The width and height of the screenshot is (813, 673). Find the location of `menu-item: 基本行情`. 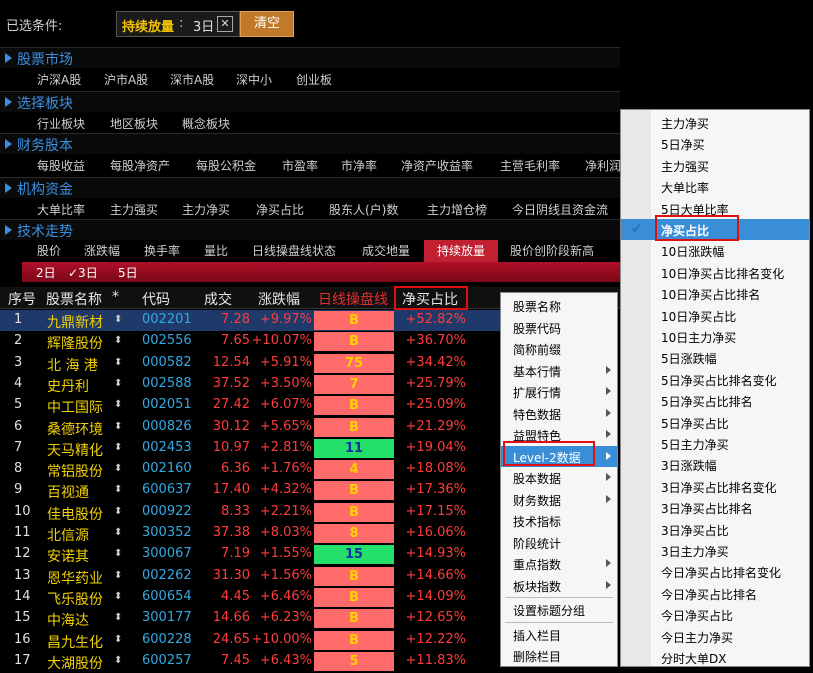

menu-item: 基本行情 is located at coordinates (559, 371).